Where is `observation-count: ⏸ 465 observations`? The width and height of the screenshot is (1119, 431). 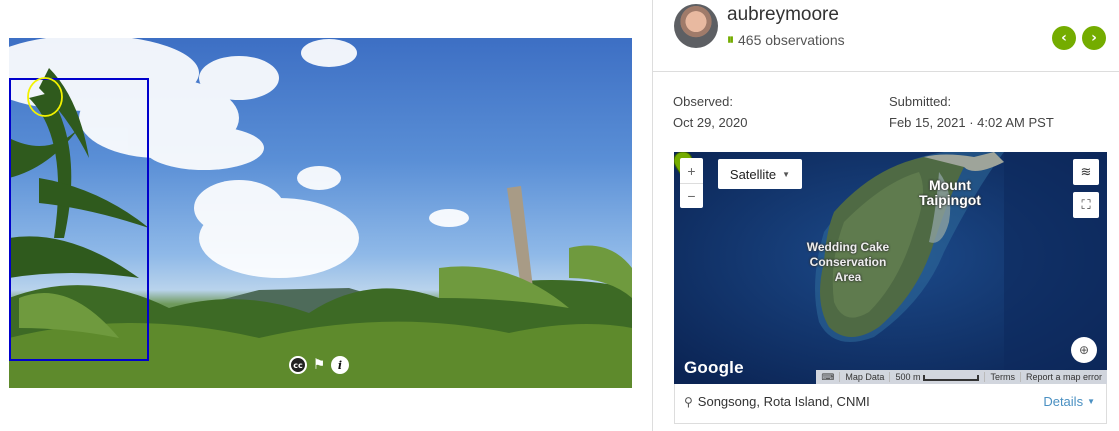 observation-count: ⏸ 465 observations is located at coordinates (786, 39).